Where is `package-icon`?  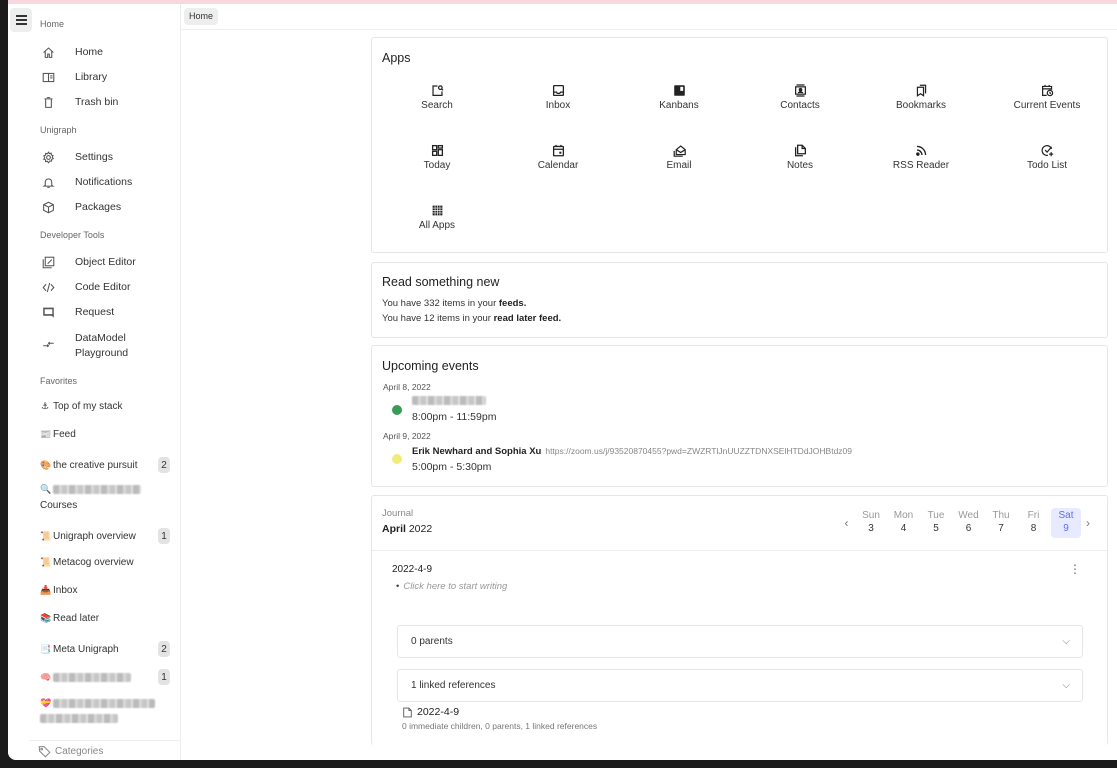
package-icon is located at coordinates (48, 207).